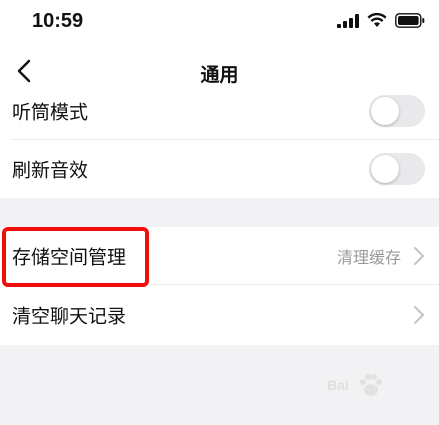 The width and height of the screenshot is (439, 425). Describe the element at coordinates (368, 257) in the screenshot. I see `row-value: 清理缓存` at that location.